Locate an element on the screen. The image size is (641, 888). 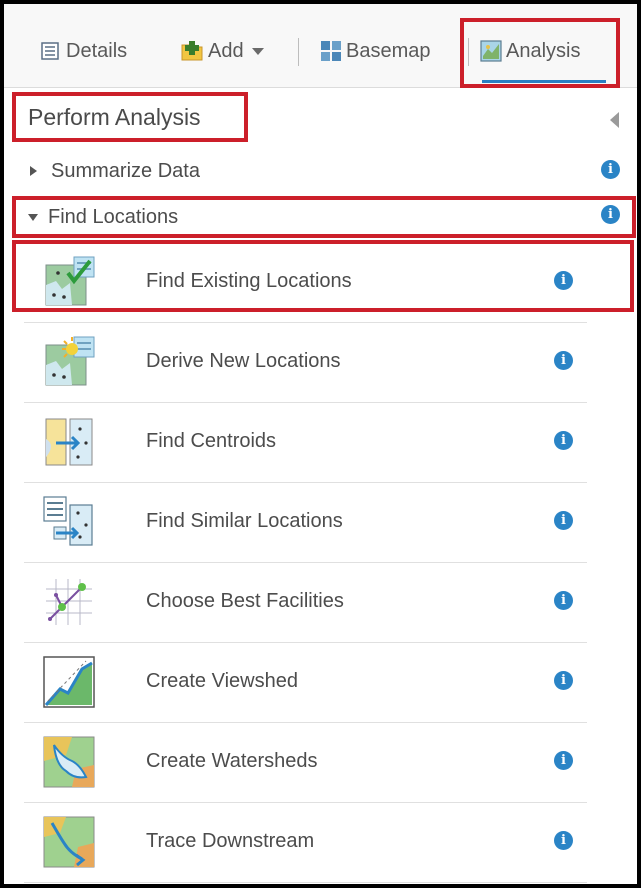
details-label: Details is located at coordinates (97, 50).